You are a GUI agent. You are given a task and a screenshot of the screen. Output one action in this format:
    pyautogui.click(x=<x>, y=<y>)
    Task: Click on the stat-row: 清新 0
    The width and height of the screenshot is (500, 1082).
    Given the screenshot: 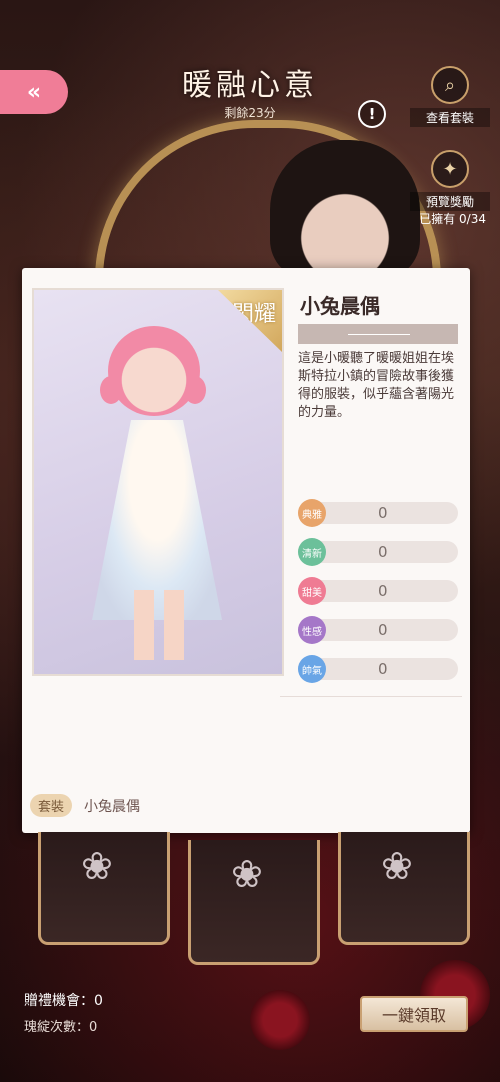 What is the action you would take?
    pyautogui.click(x=378, y=552)
    